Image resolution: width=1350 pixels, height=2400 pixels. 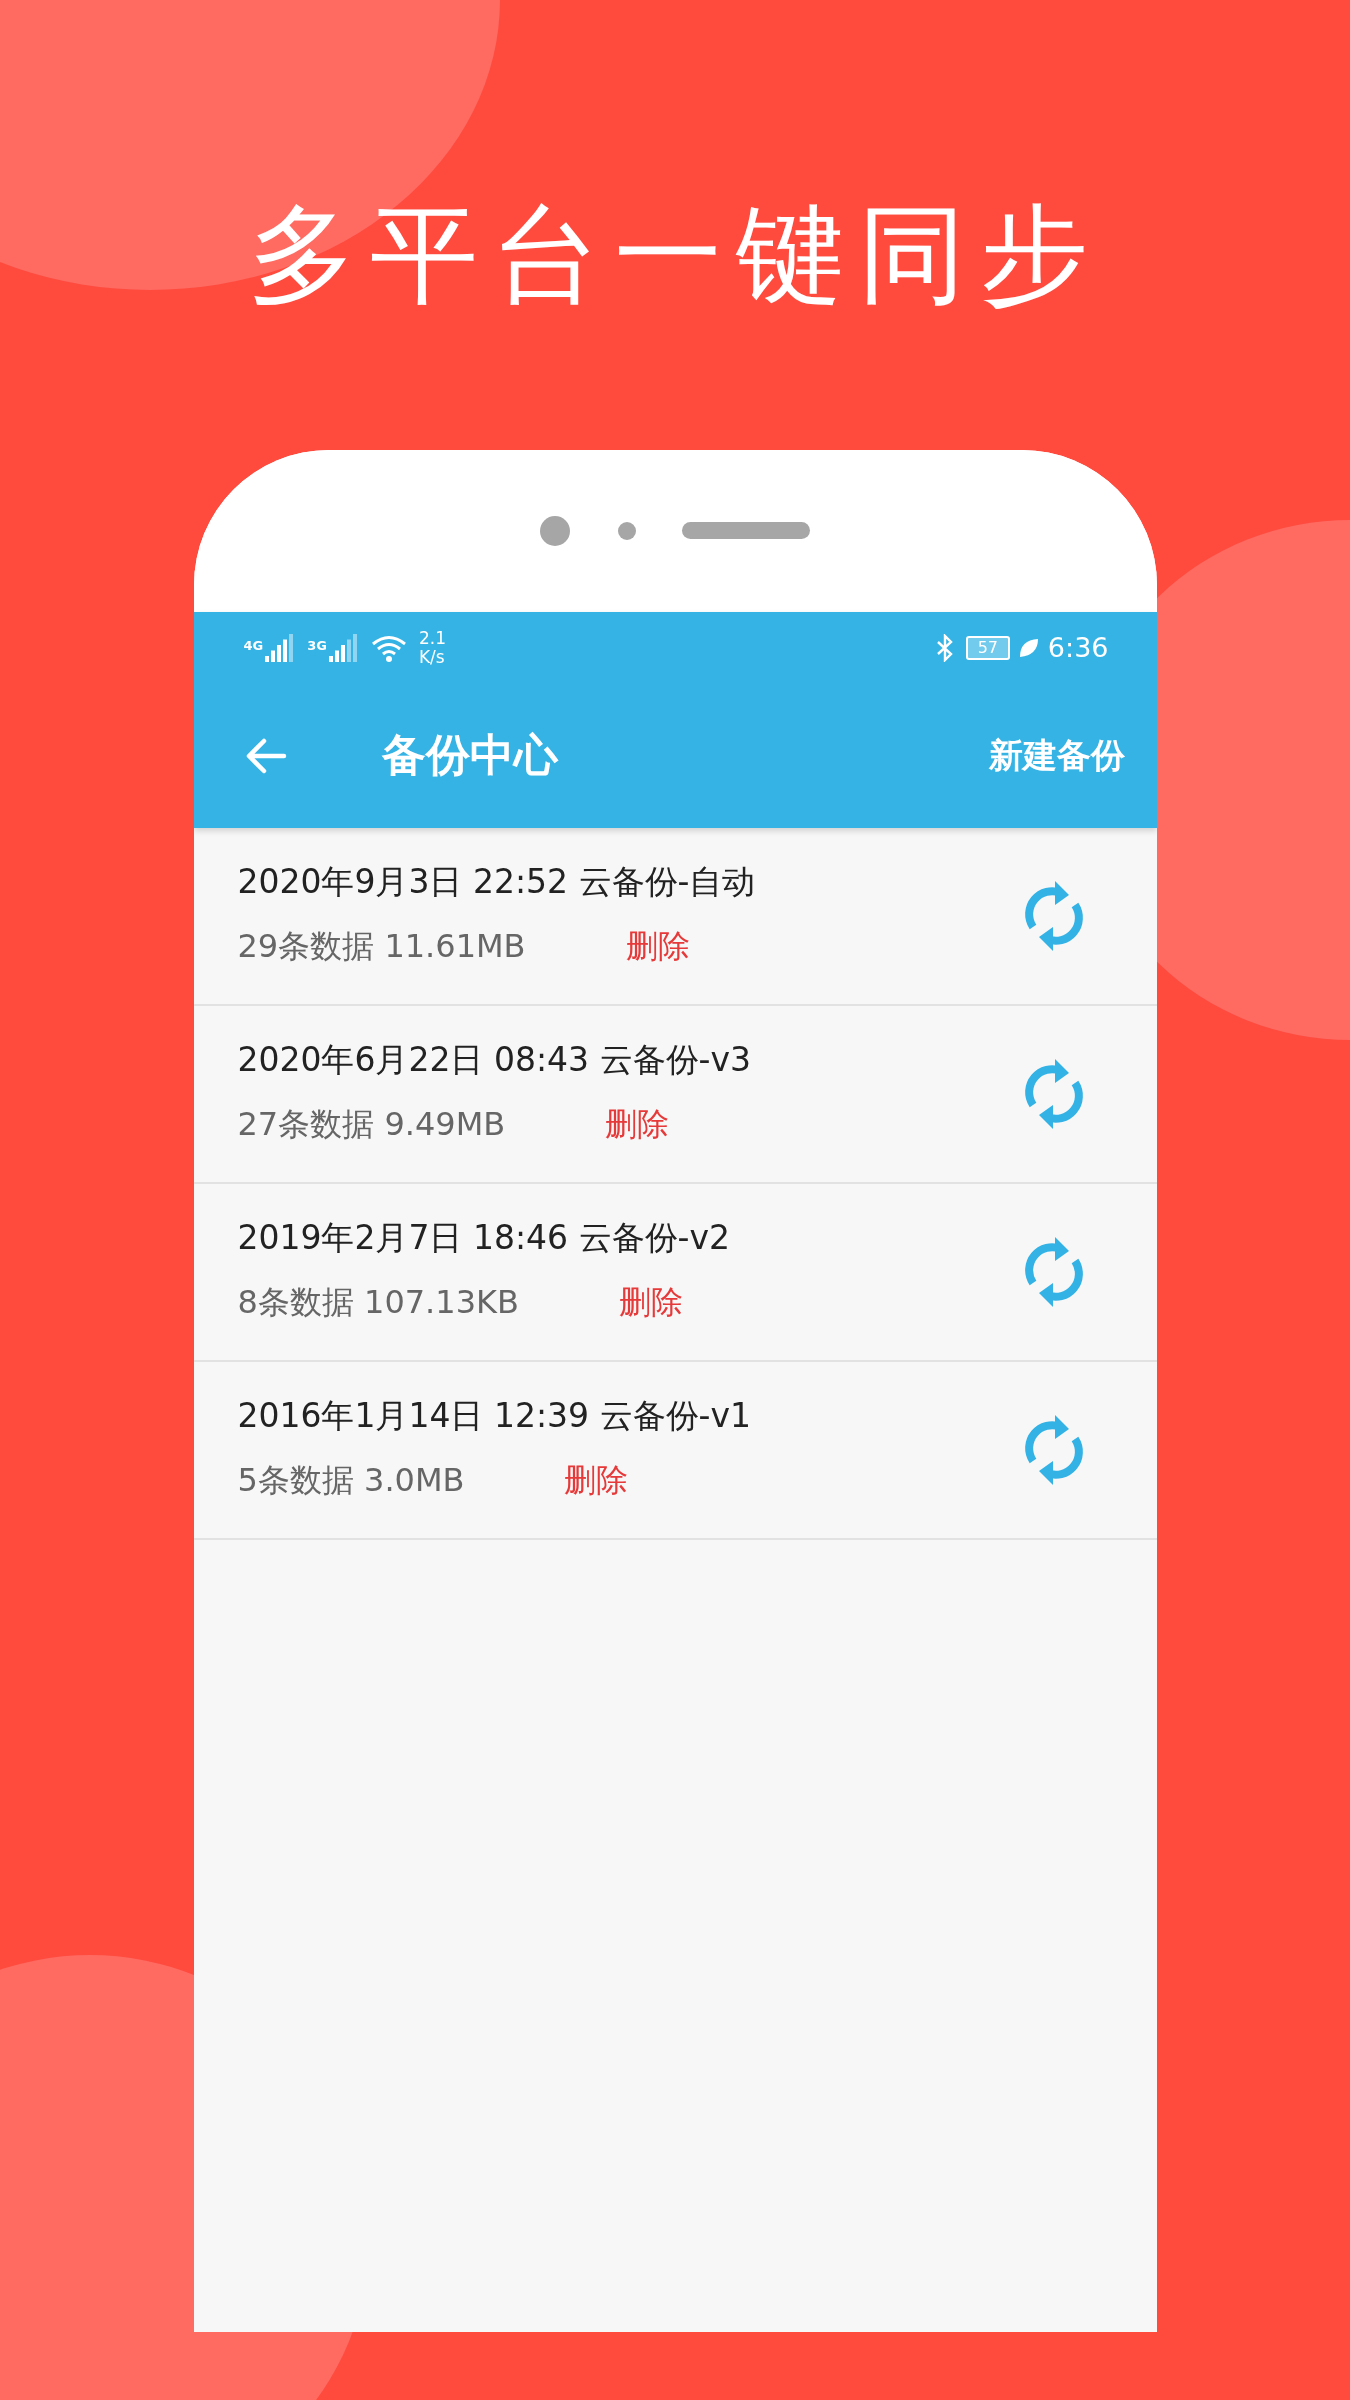 What do you see at coordinates (494, 1415) in the screenshot?
I see `backup-title: 2016年1月14日 12:39 云备份-v1` at bounding box center [494, 1415].